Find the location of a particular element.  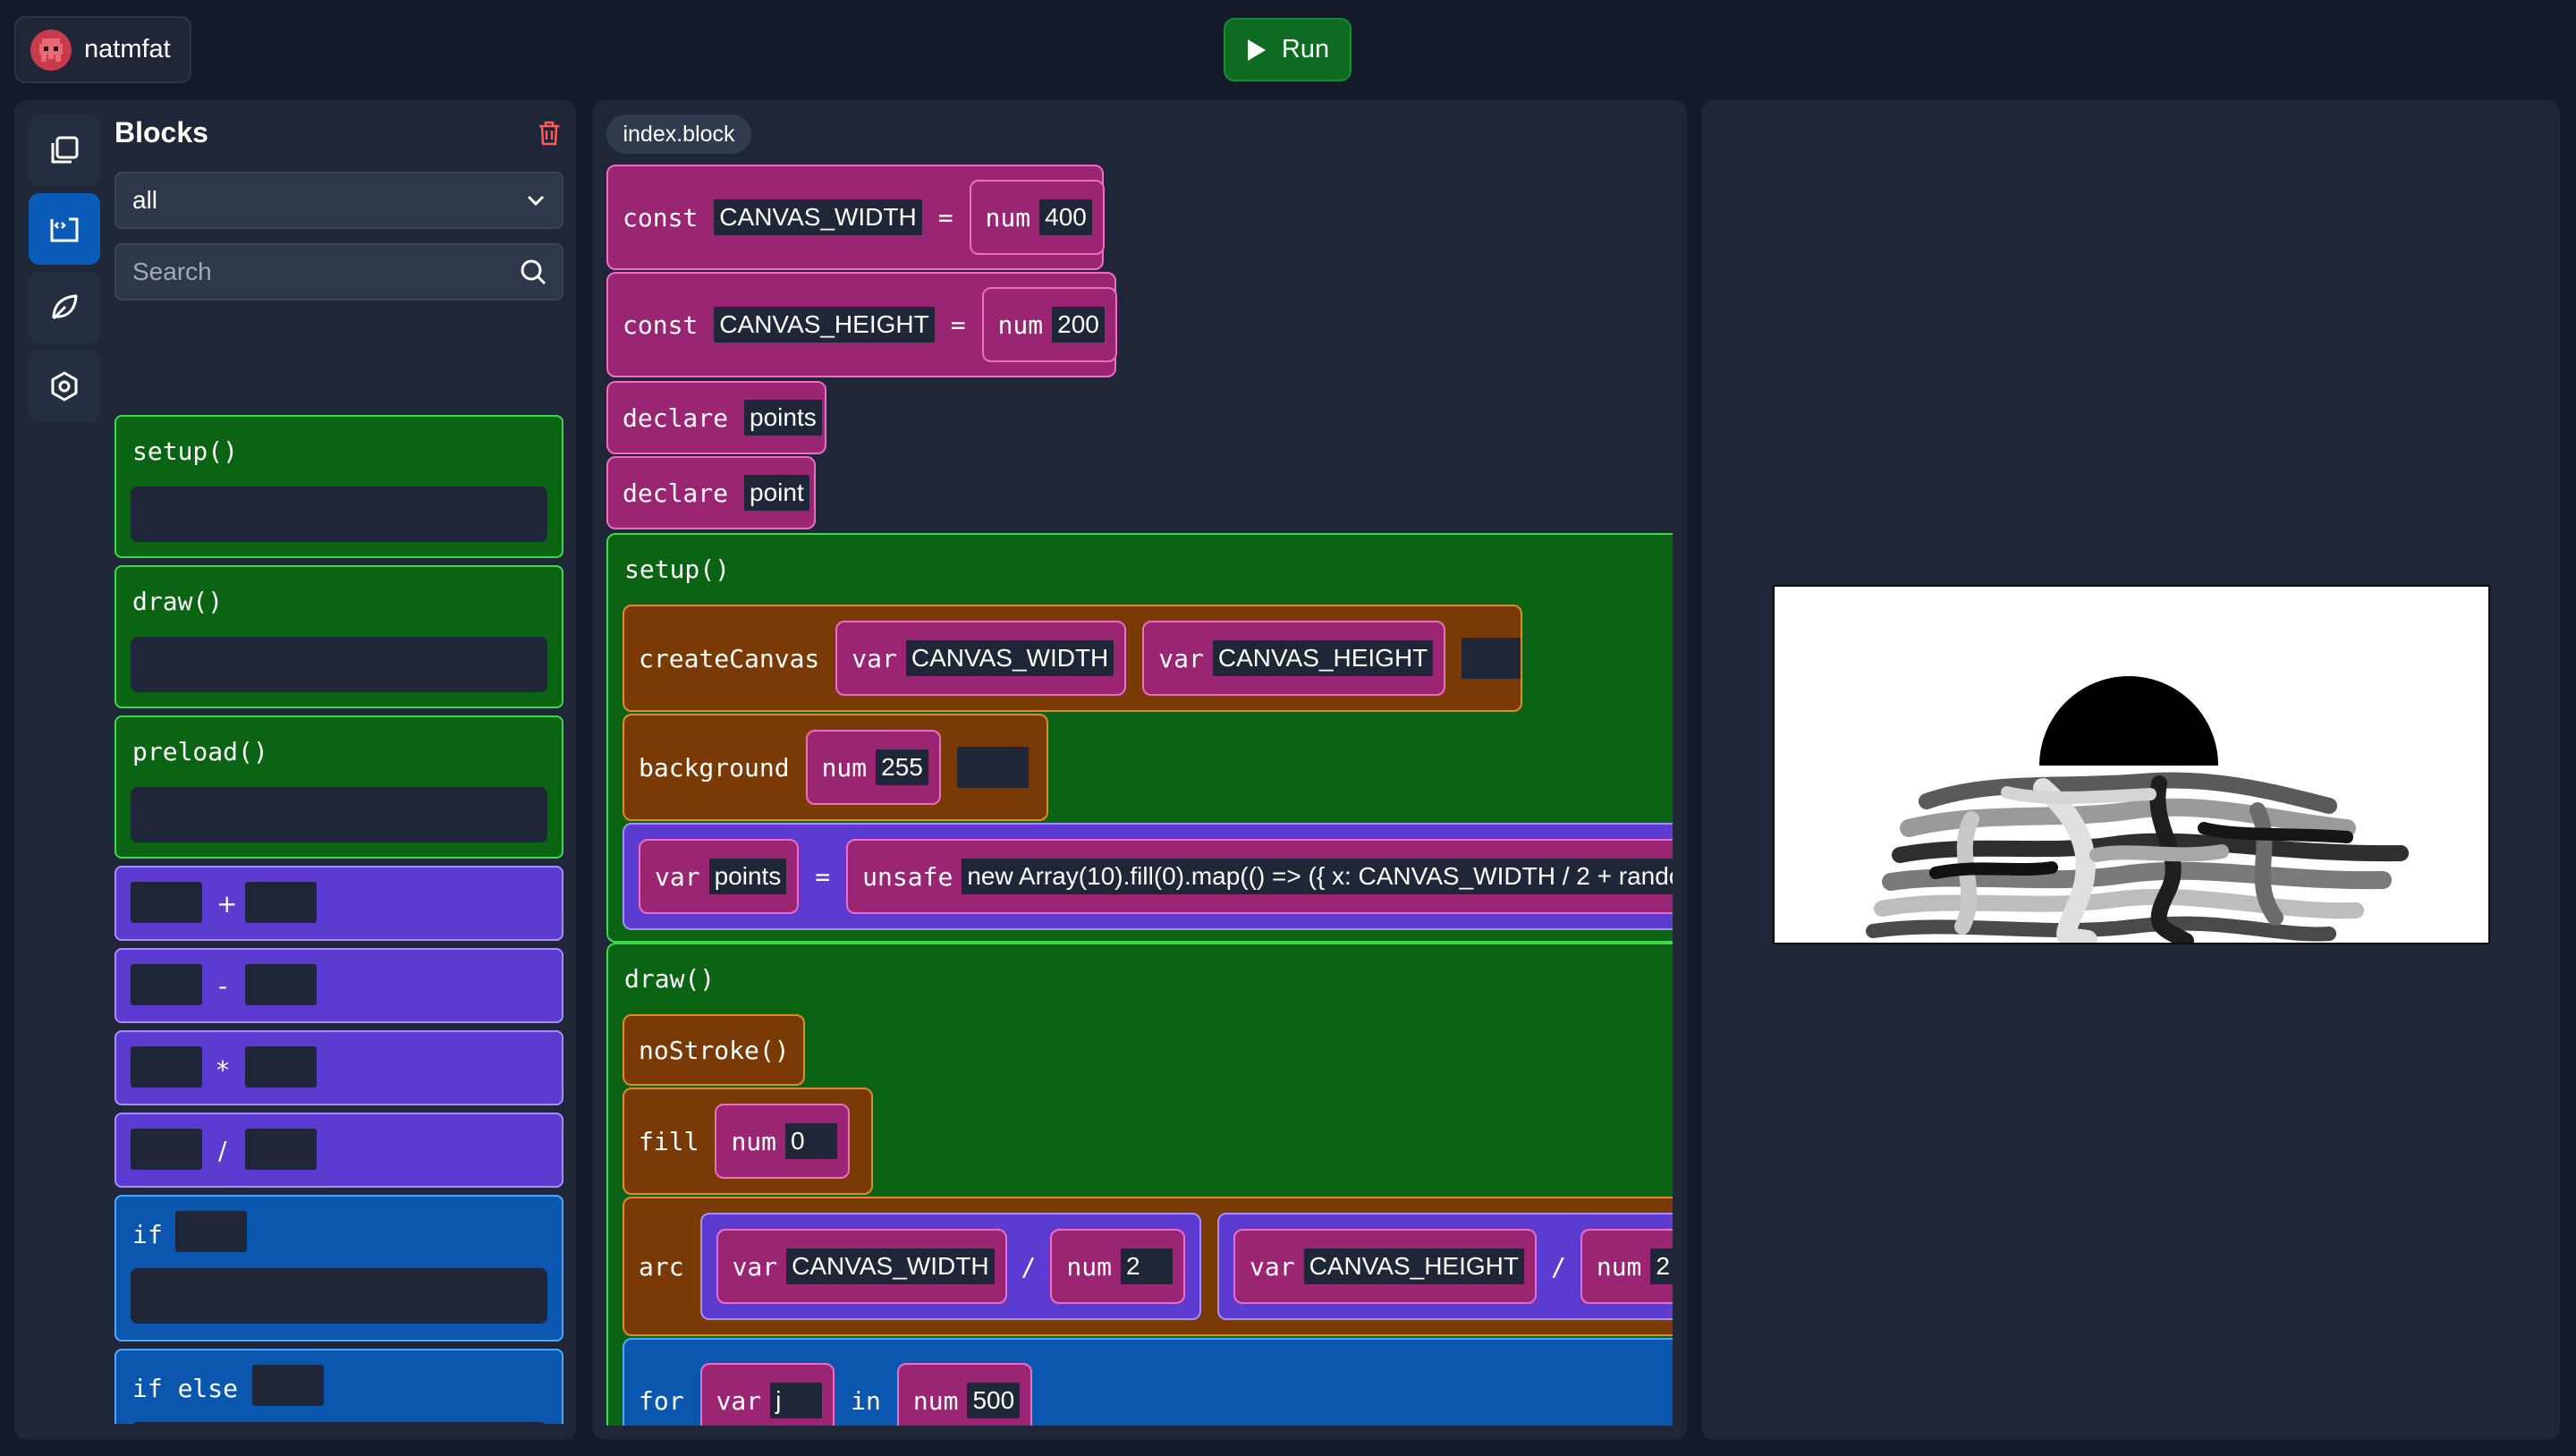

operator-symbol: + is located at coordinates (227, 903).